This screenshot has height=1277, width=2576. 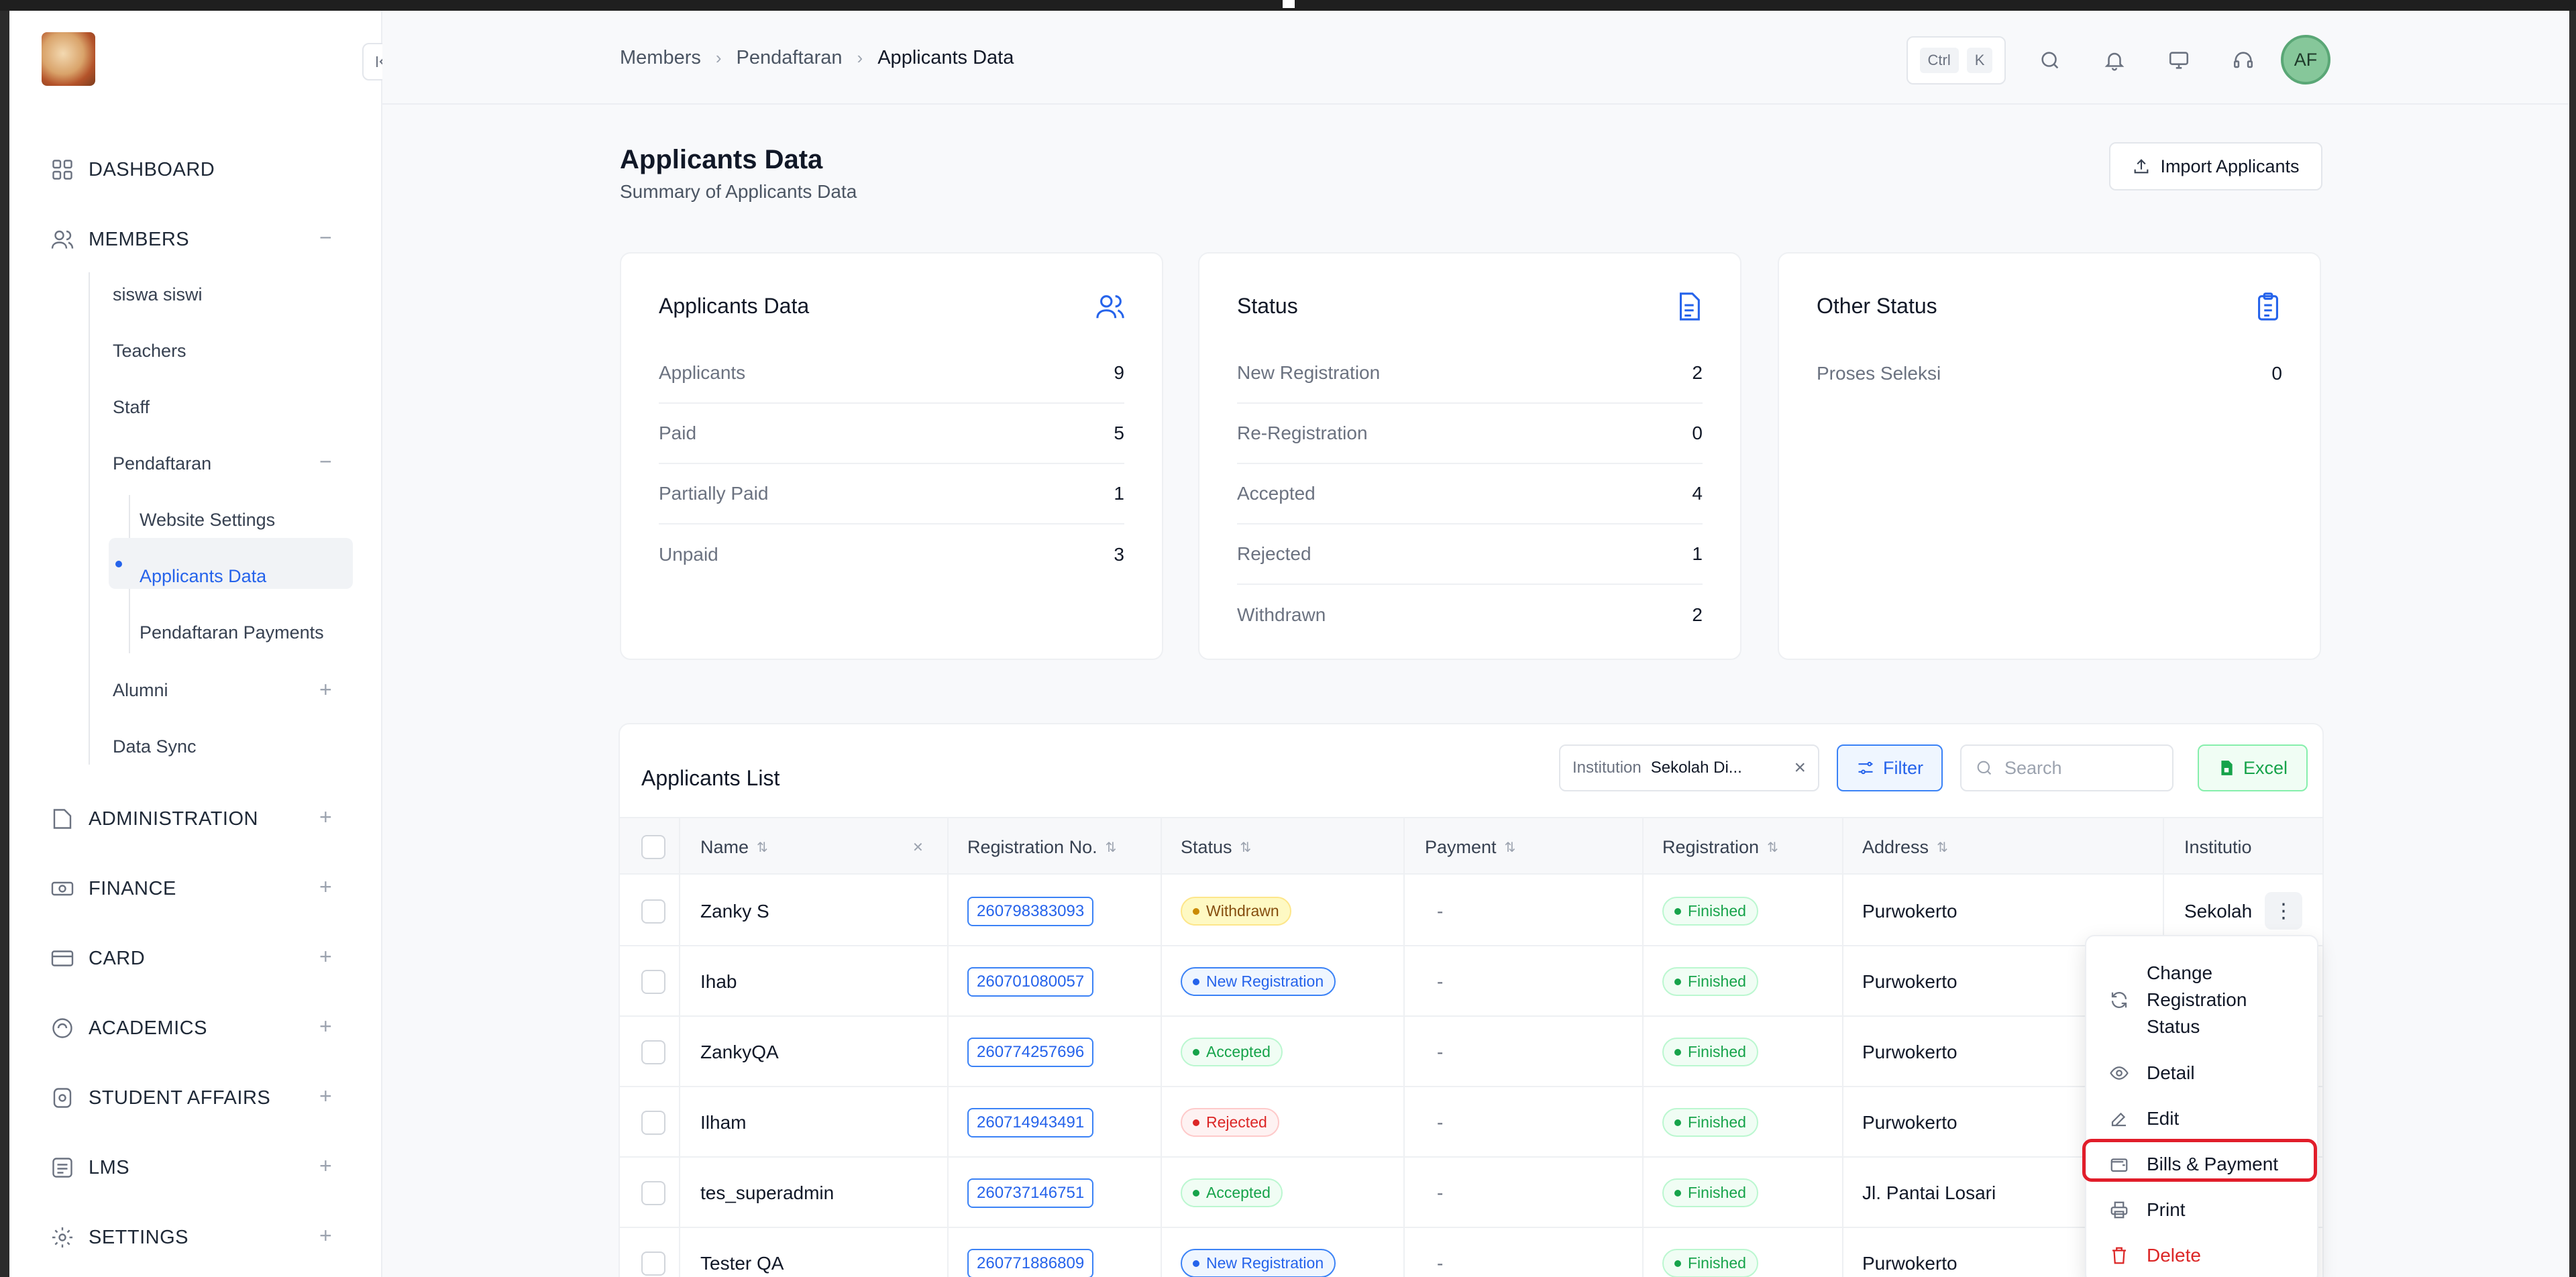 I want to click on col-label: Name, so click(x=724, y=846).